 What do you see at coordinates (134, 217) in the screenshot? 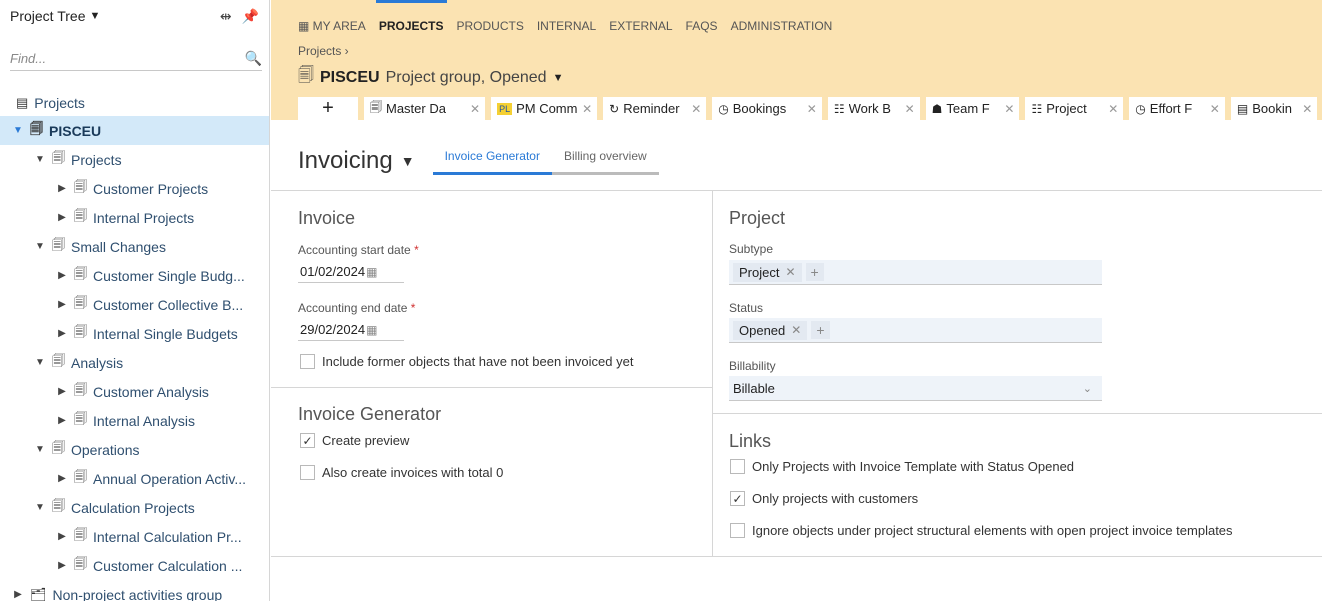
I see `tree-node: ▶ 🗐 Internal Projects` at bounding box center [134, 217].